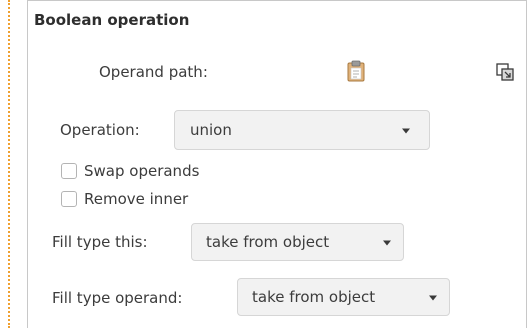  Describe the element at coordinates (117, 298) in the screenshot. I see `fill-type-operand-label: Fill type operand:` at that location.